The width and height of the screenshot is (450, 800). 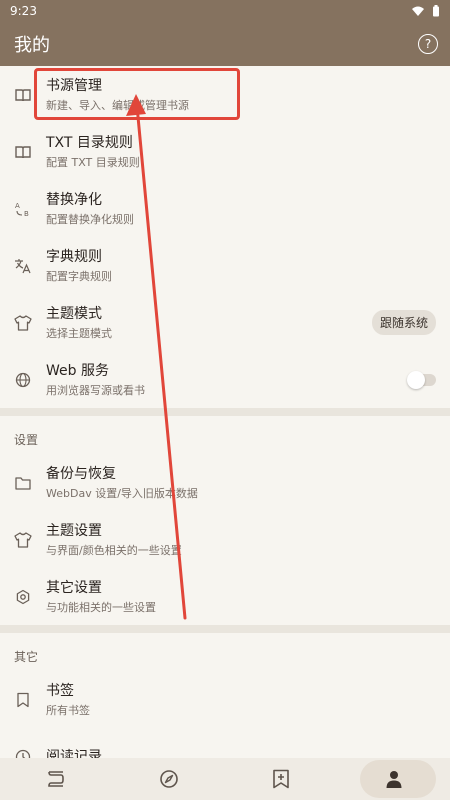 What do you see at coordinates (436, 11) in the screenshot?
I see `battery-icon` at bounding box center [436, 11].